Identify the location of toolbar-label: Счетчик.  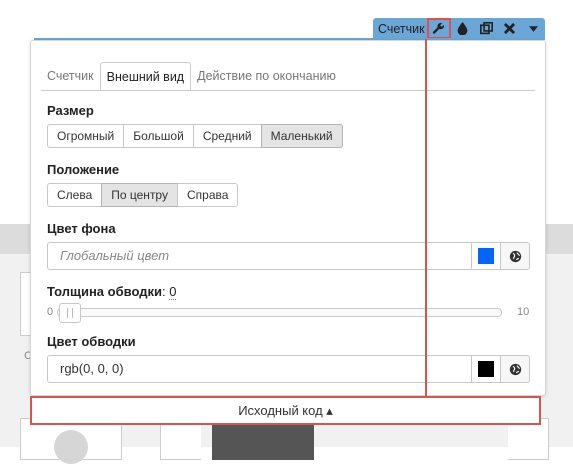
(401, 28).